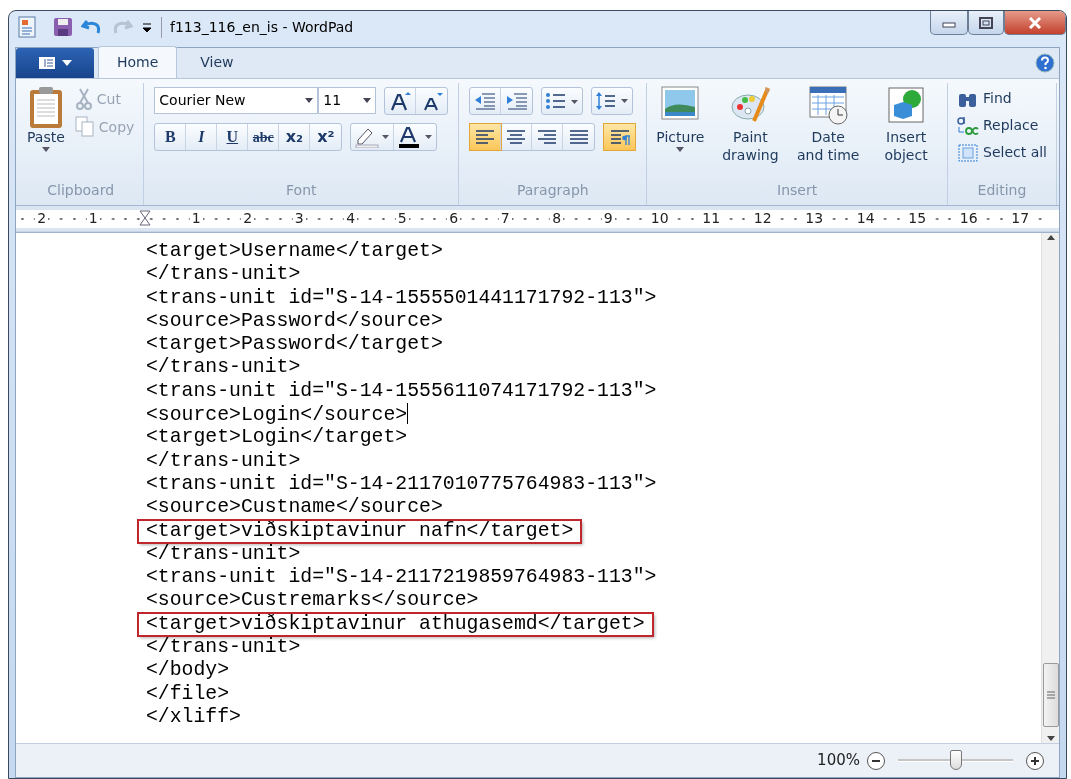 This screenshot has height=779, width=1071. I want to click on zoom-in-icon, so click(1035, 760).